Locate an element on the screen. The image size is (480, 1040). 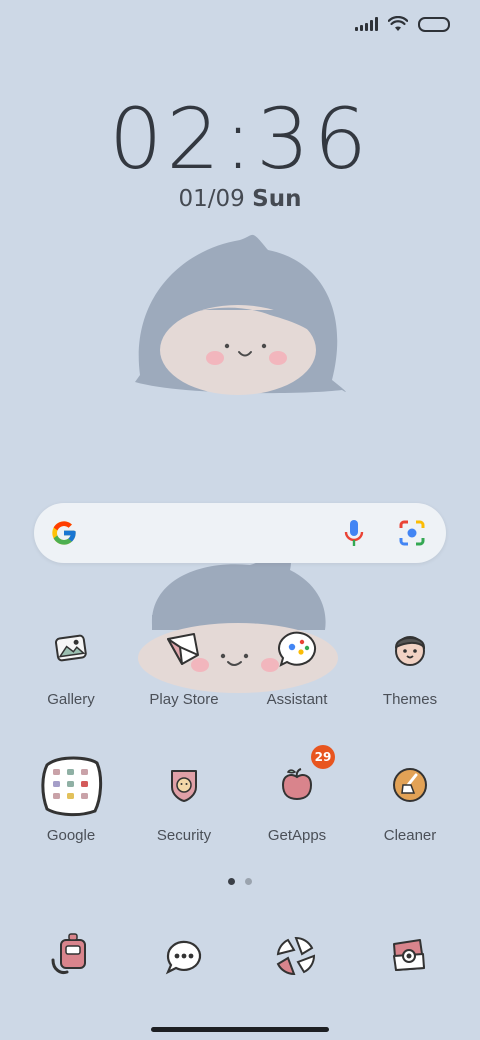
battery-icon is located at coordinates (434, 24).